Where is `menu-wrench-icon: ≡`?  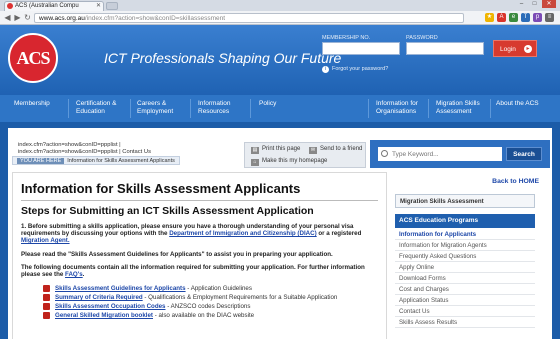
menu-wrench-icon: ≡ is located at coordinates (549, 17).